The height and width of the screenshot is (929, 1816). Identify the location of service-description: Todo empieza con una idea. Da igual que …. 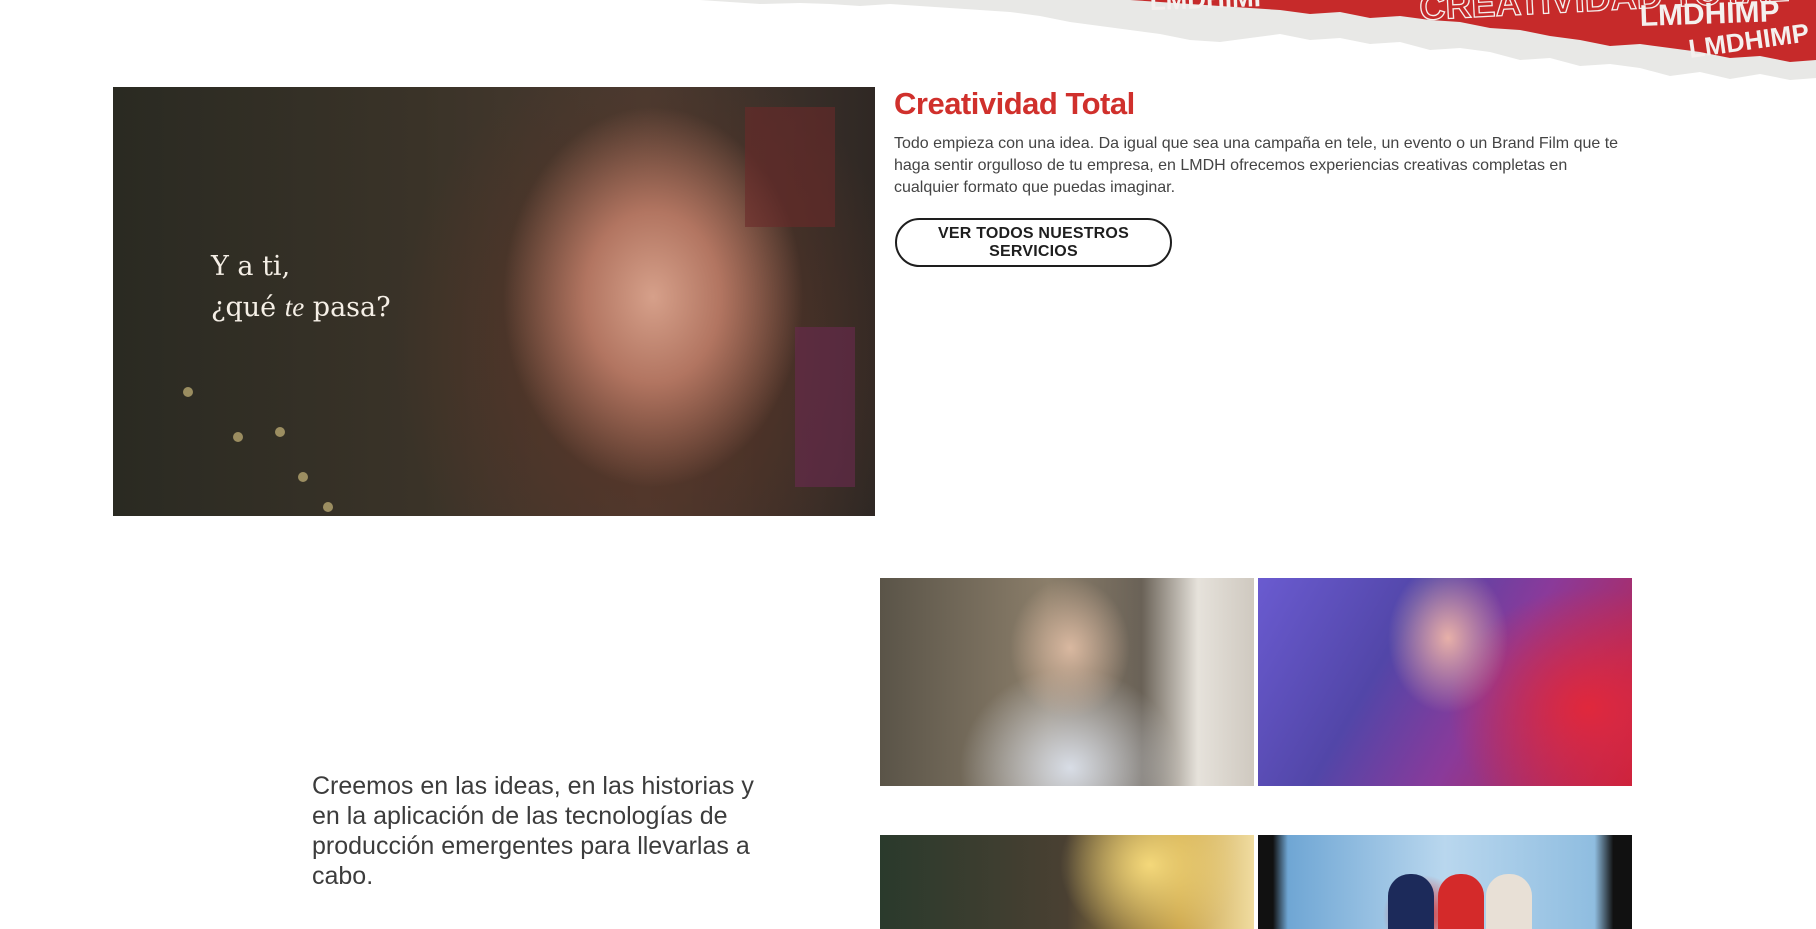
(1256, 165).